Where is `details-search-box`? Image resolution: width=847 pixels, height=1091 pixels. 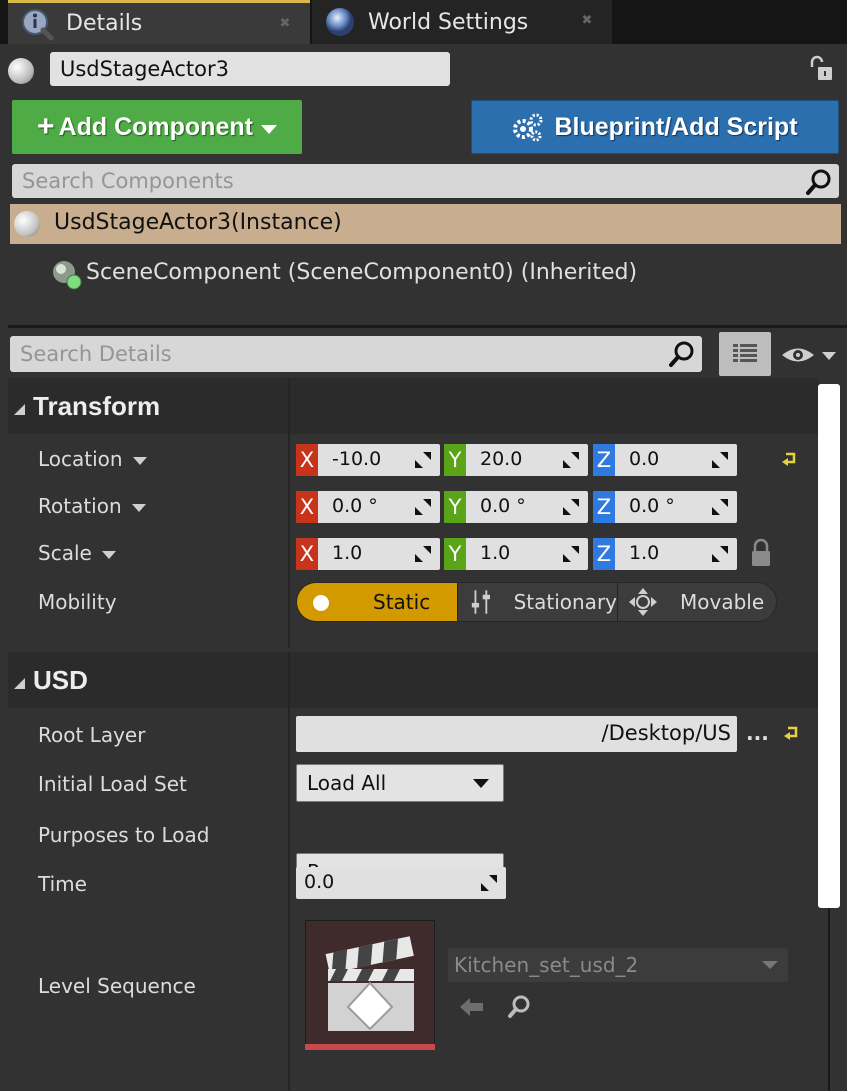 details-search-box is located at coordinates (356, 354).